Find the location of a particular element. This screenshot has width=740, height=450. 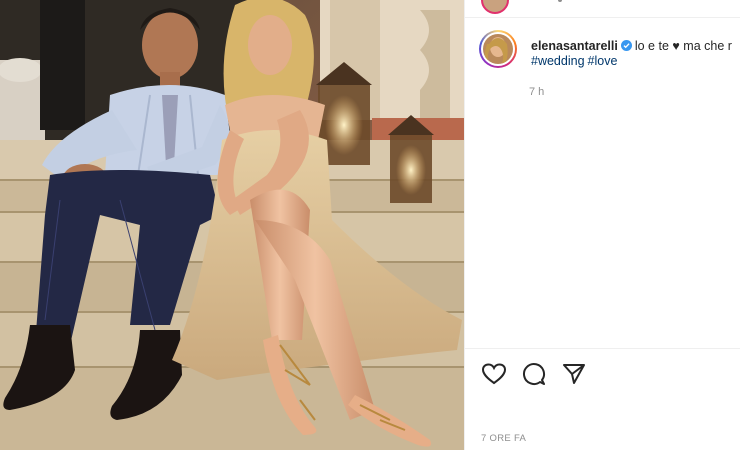

verified-badge-icon is located at coordinates (626, 45).